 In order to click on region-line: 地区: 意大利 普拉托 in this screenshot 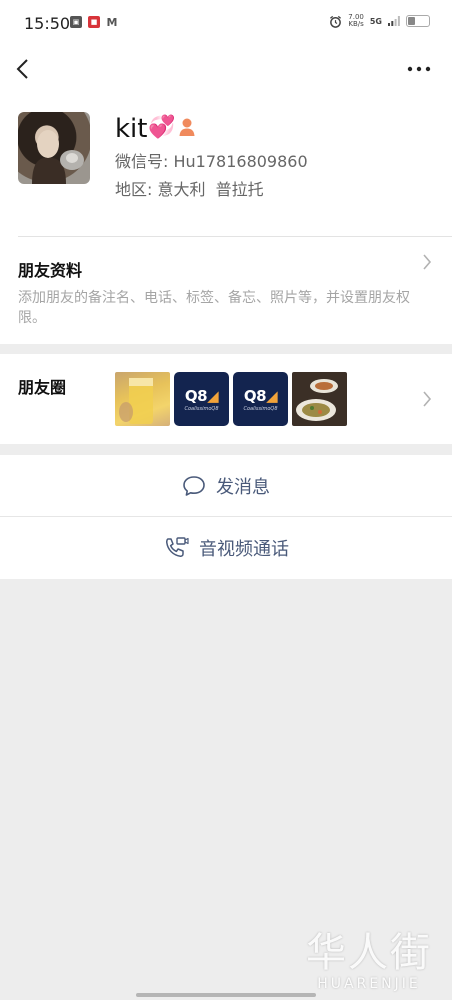, I will do `click(189, 190)`.